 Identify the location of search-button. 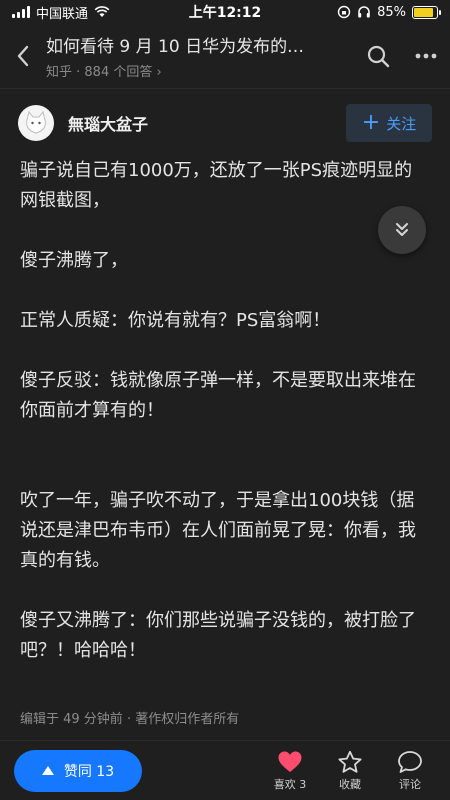
(378, 56).